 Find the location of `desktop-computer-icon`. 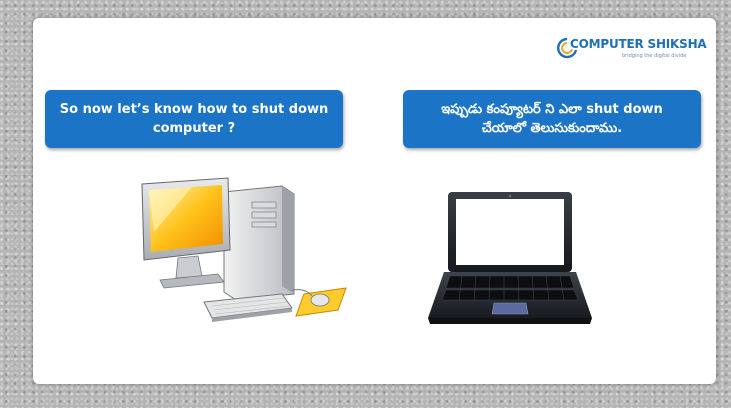

desktop-computer-icon is located at coordinates (244, 249).